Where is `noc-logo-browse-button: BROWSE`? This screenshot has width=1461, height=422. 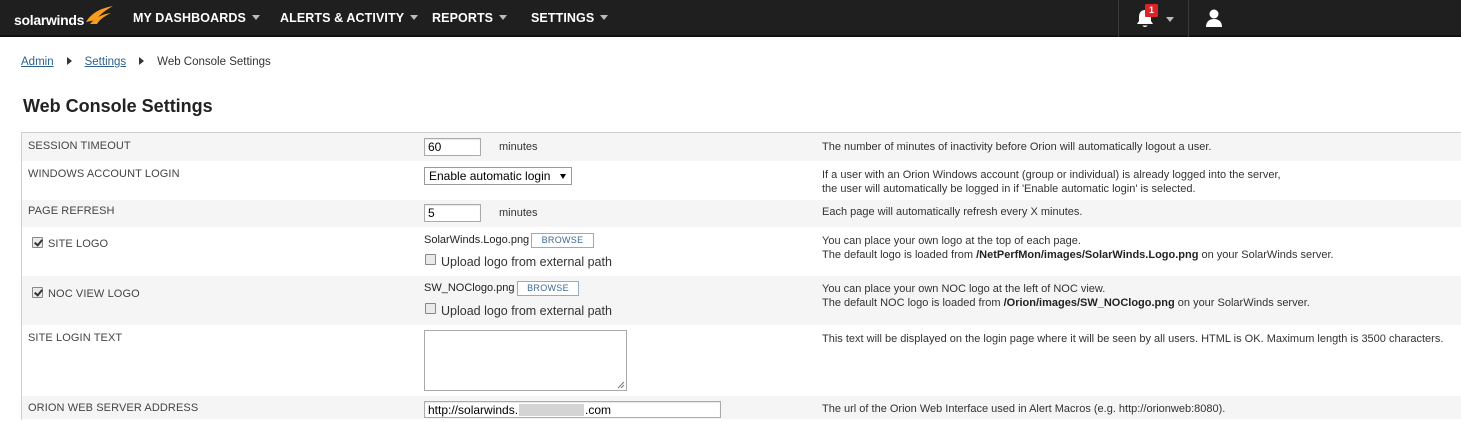
noc-logo-browse-button: BROWSE is located at coordinates (548, 288).